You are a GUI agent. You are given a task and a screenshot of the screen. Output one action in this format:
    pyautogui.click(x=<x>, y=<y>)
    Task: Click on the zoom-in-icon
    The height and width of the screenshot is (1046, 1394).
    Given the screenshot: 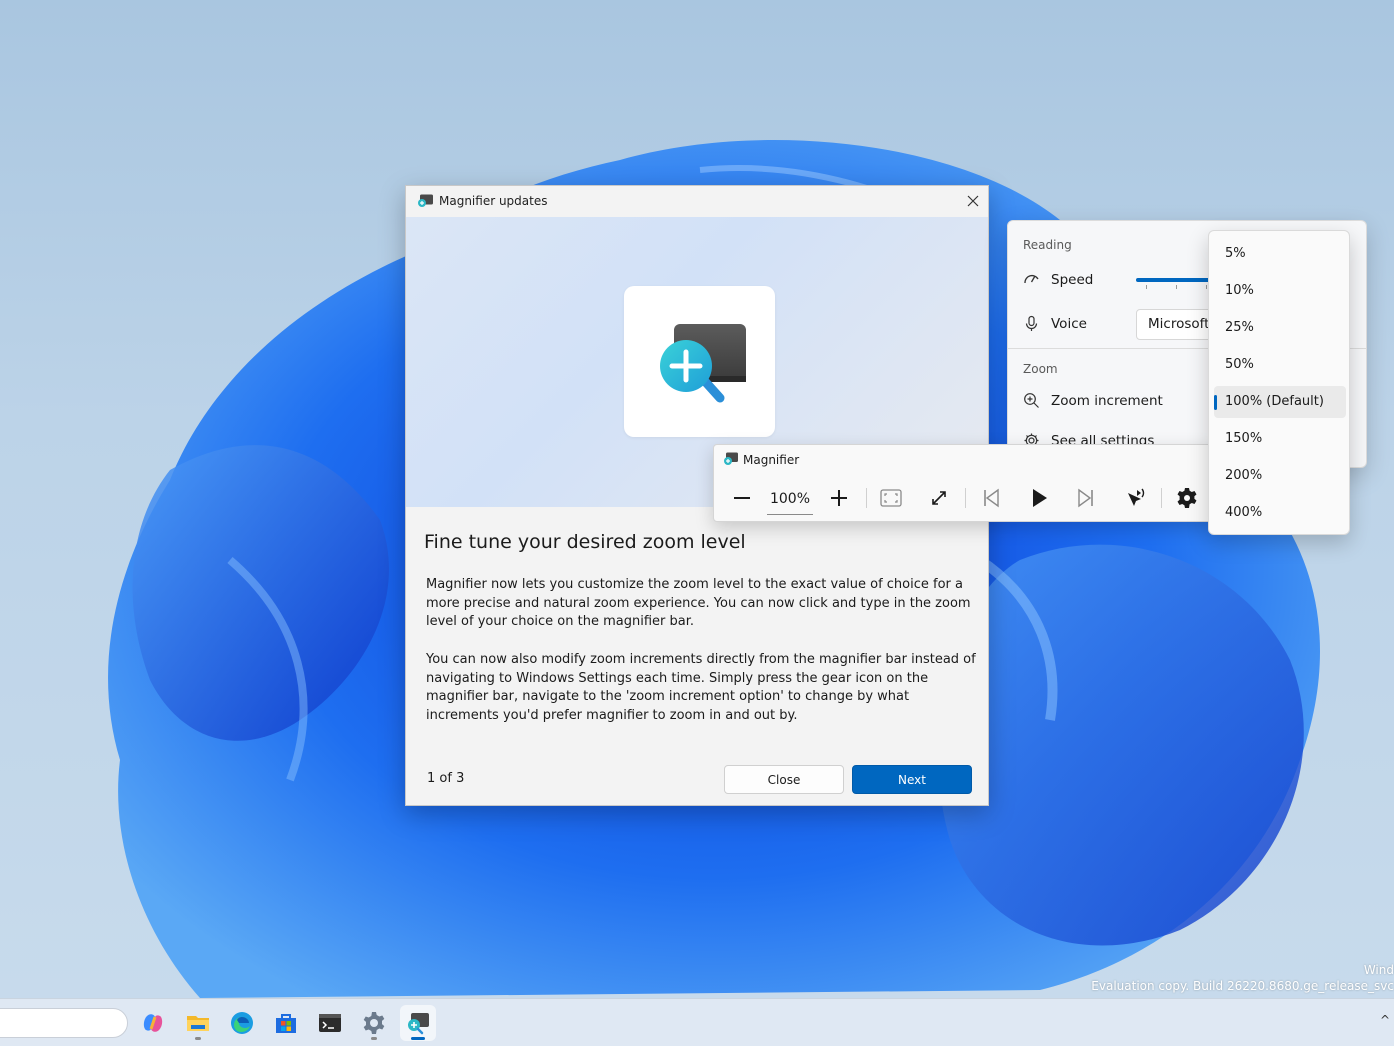 What is the action you would take?
    pyautogui.click(x=1031, y=400)
    